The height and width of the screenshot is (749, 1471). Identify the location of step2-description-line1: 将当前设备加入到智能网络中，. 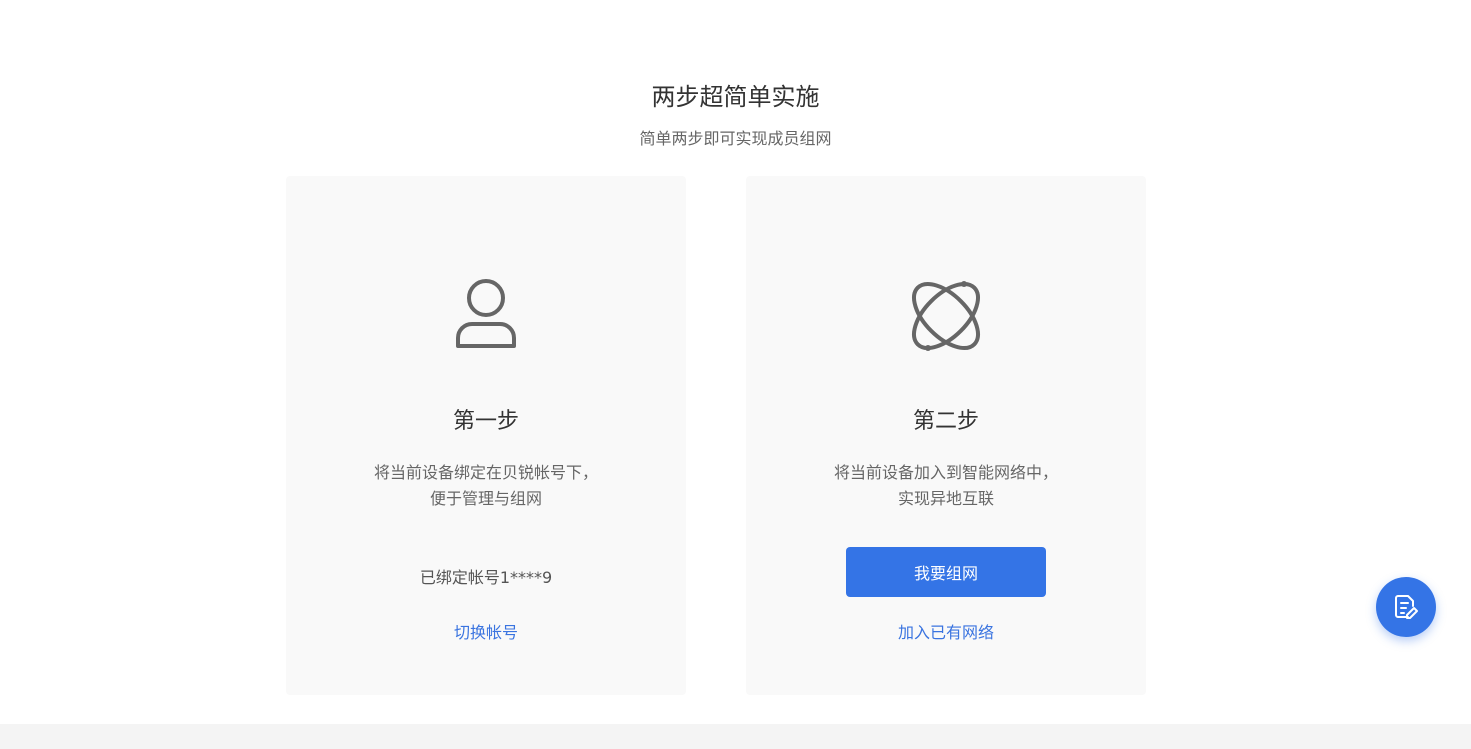
(945, 472).